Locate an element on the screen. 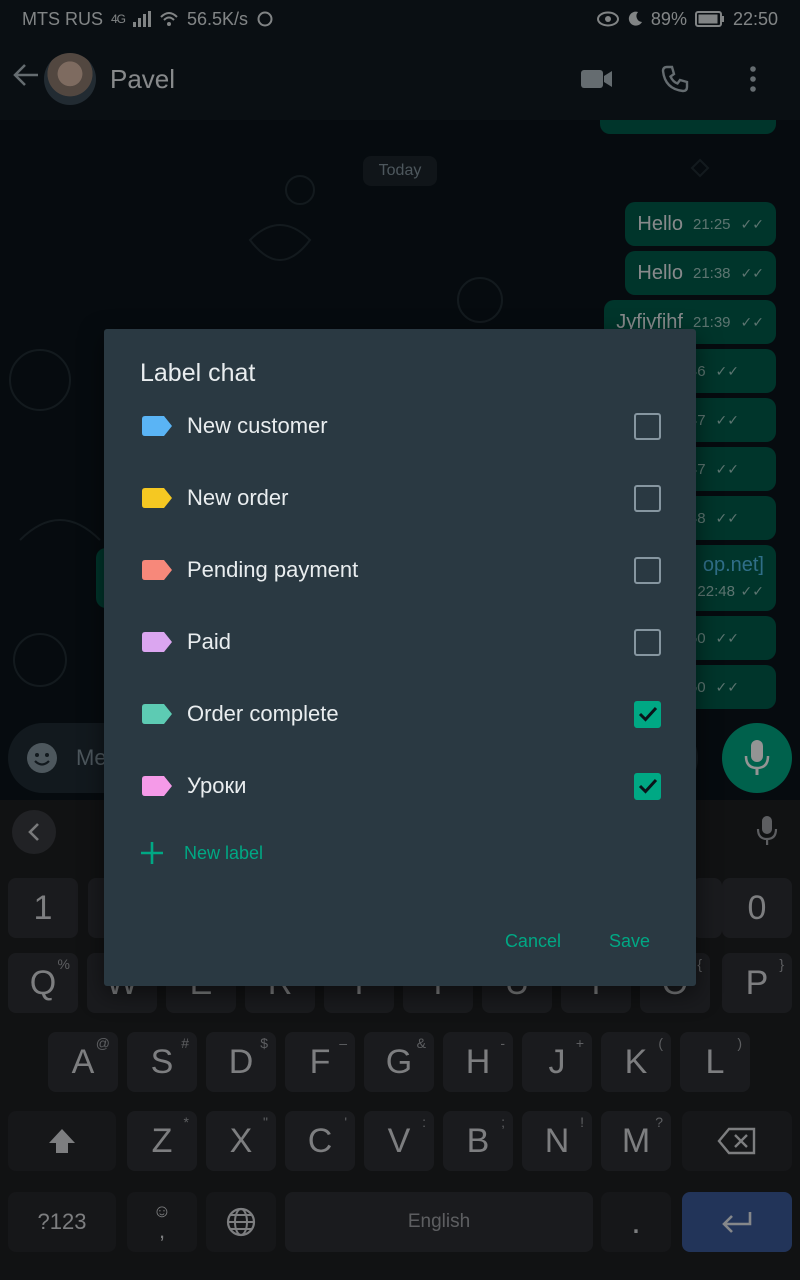  label-name: Order complete is located at coordinates (263, 713).